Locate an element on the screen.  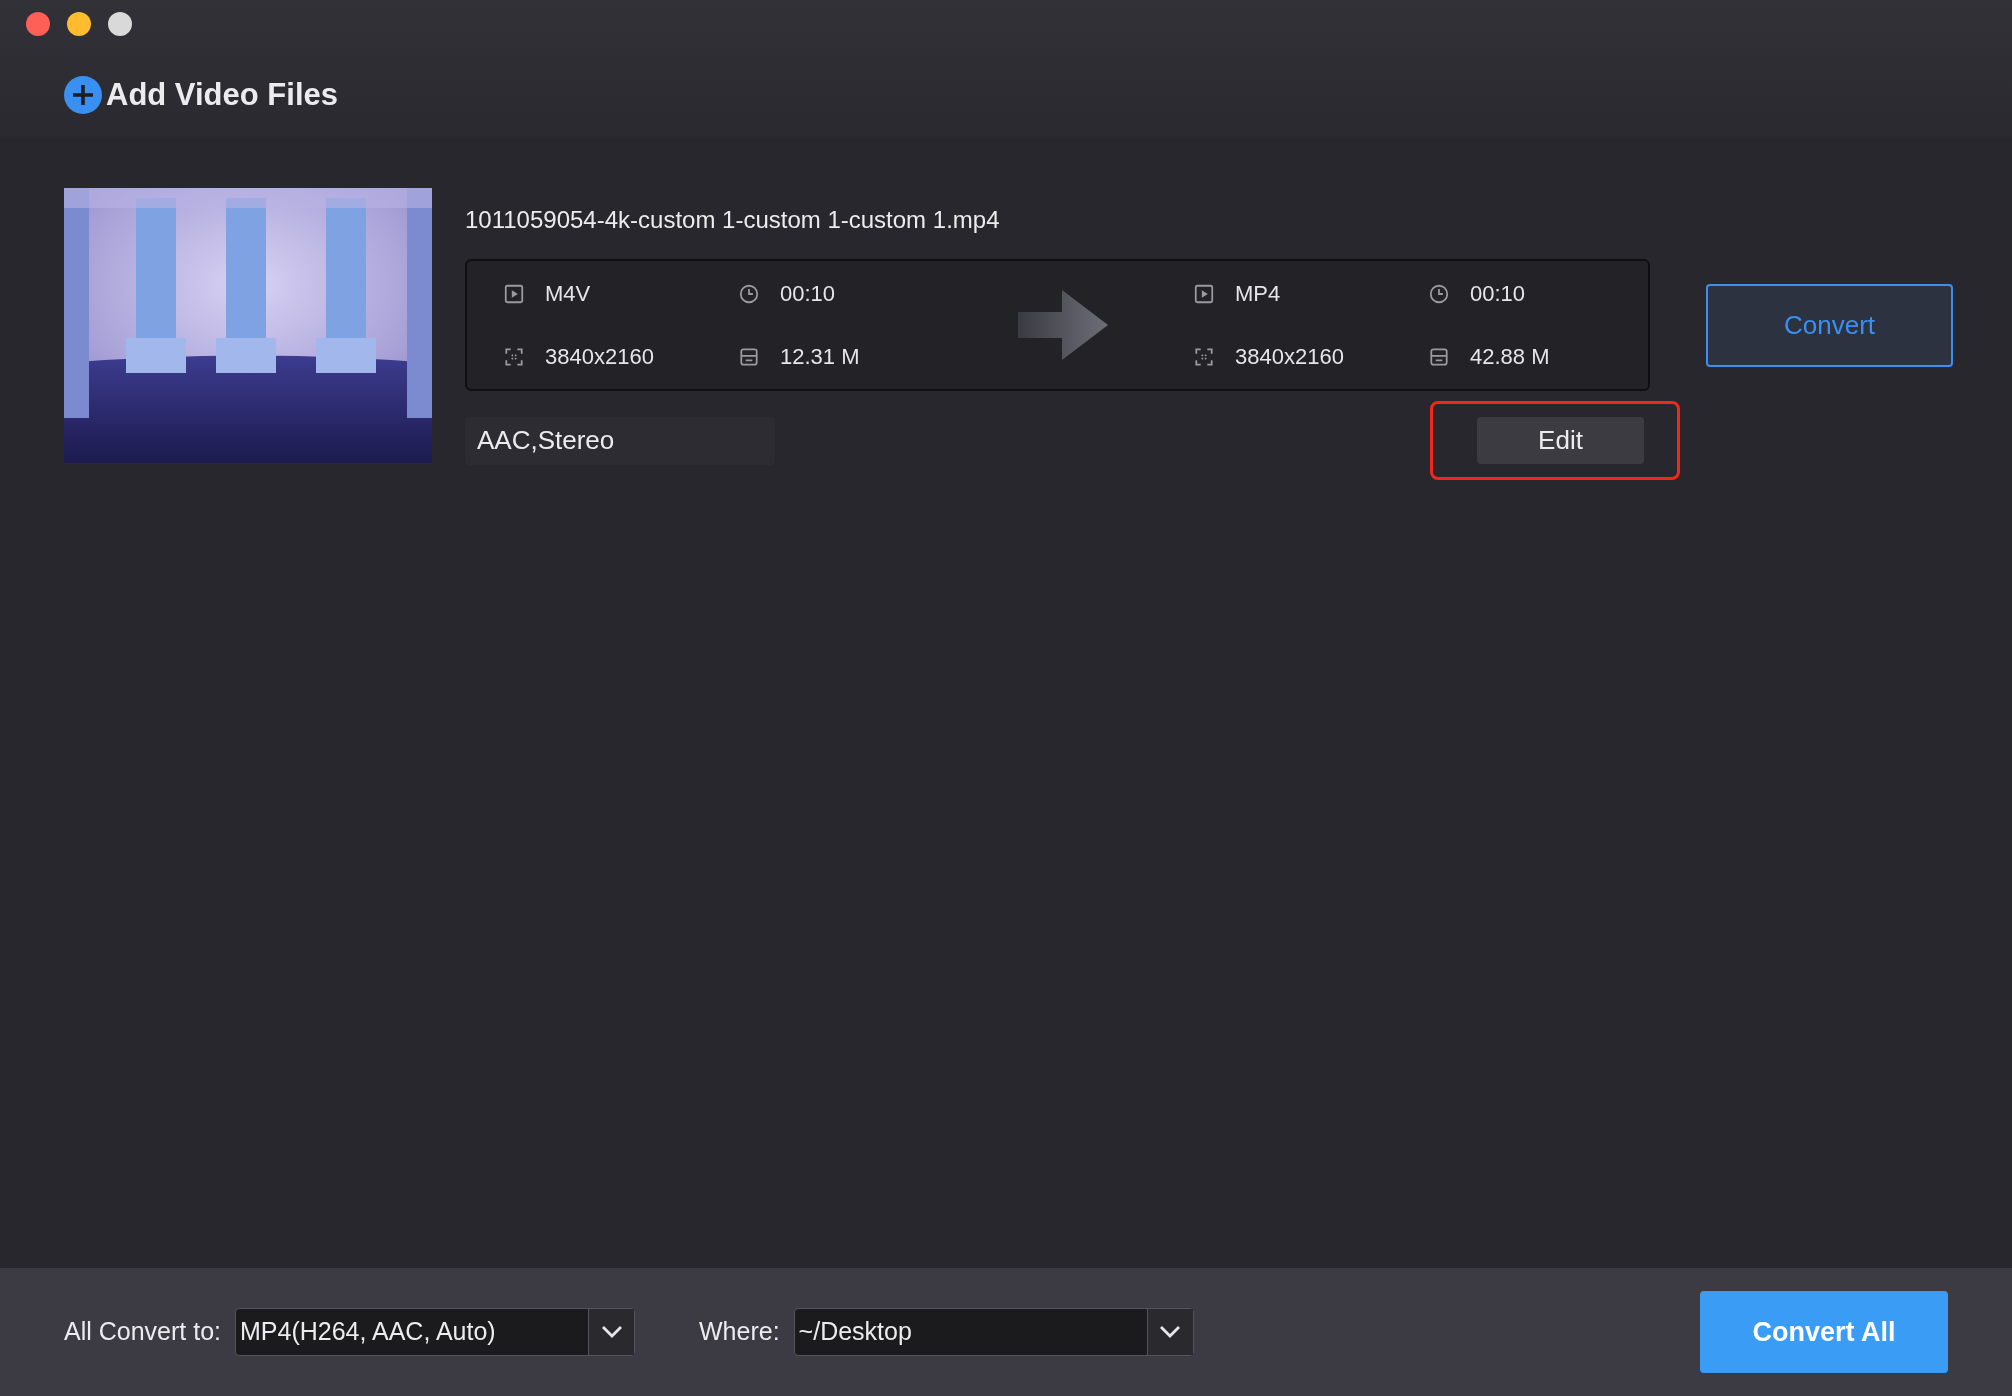
spec-value: MP4 is located at coordinates (1258, 294).